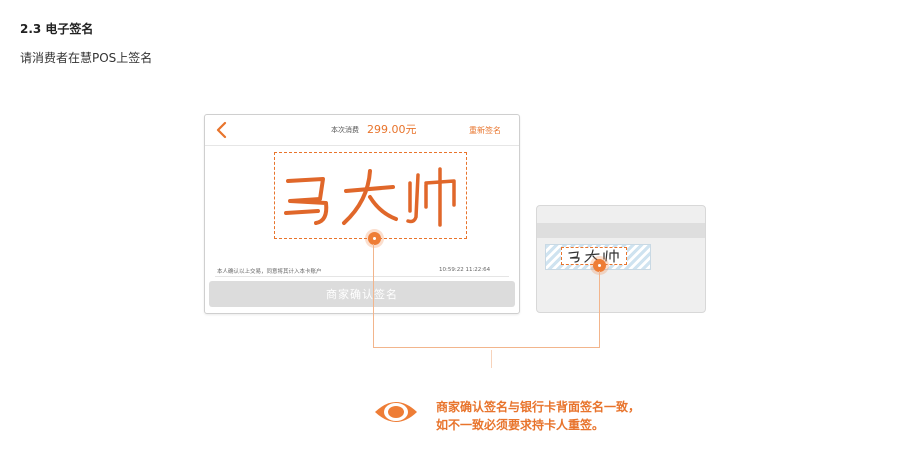 The height and width of the screenshot is (467, 900). What do you see at coordinates (374, 238) in the screenshot?
I see `signature-marker-dot` at bounding box center [374, 238].